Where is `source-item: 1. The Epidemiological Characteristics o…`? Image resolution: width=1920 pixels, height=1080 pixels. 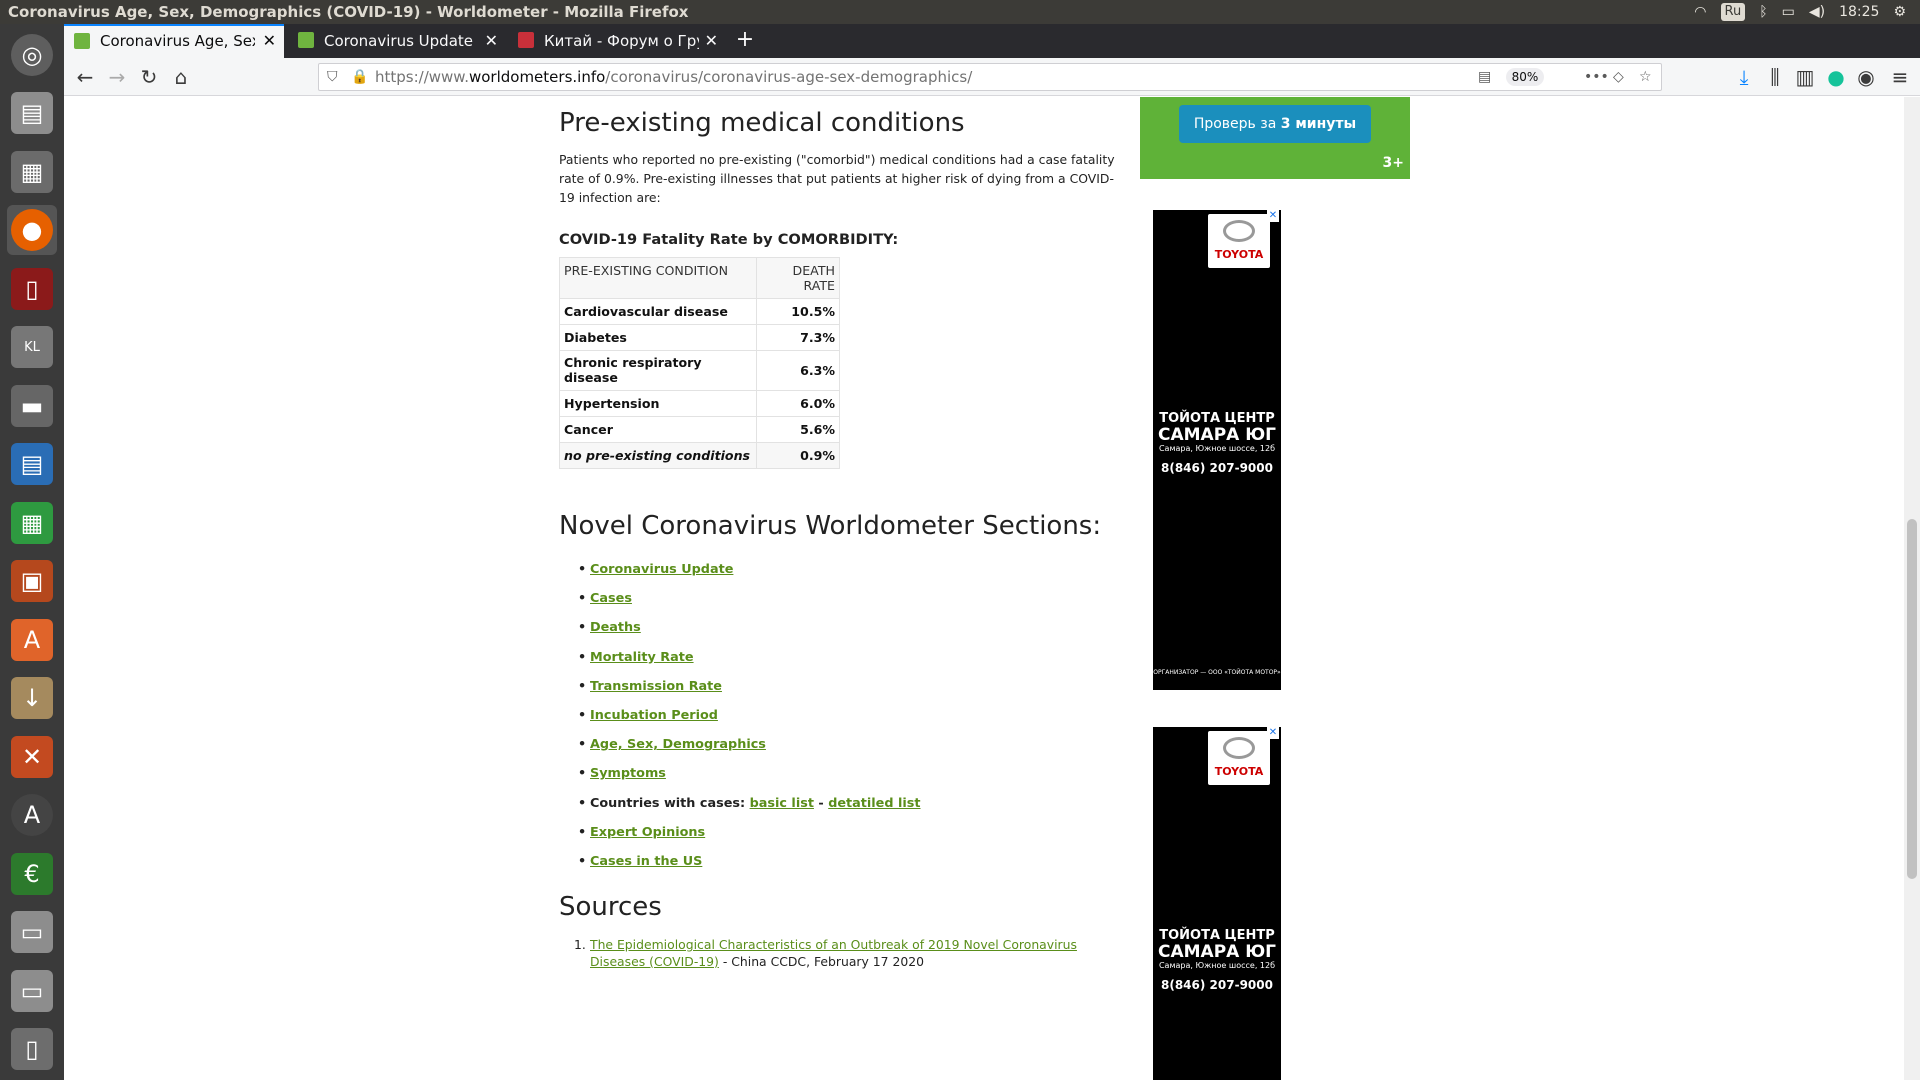
source-item: 1. The Epidemiological Characteristics o… is located at coordinates (851, 953).